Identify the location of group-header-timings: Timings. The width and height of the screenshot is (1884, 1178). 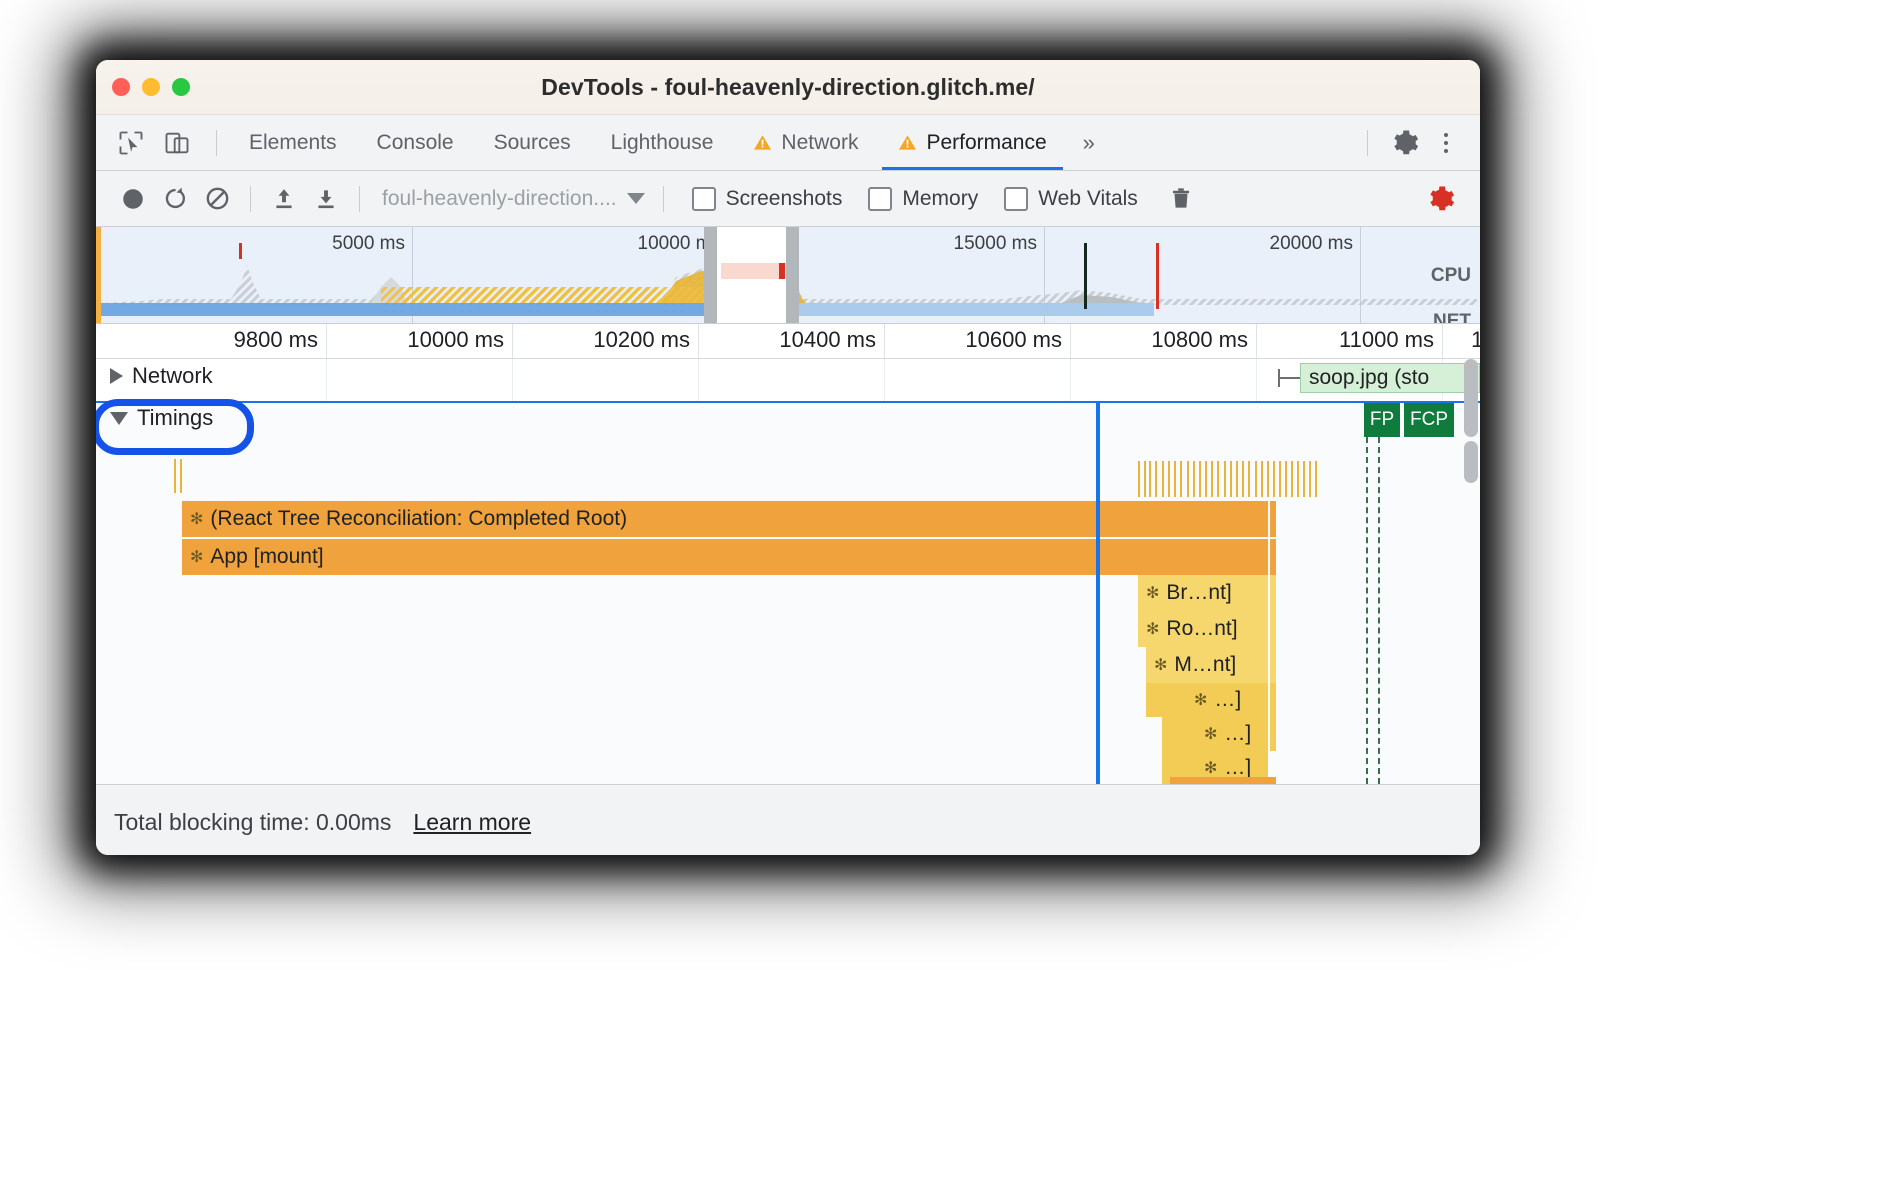
(154, 418).